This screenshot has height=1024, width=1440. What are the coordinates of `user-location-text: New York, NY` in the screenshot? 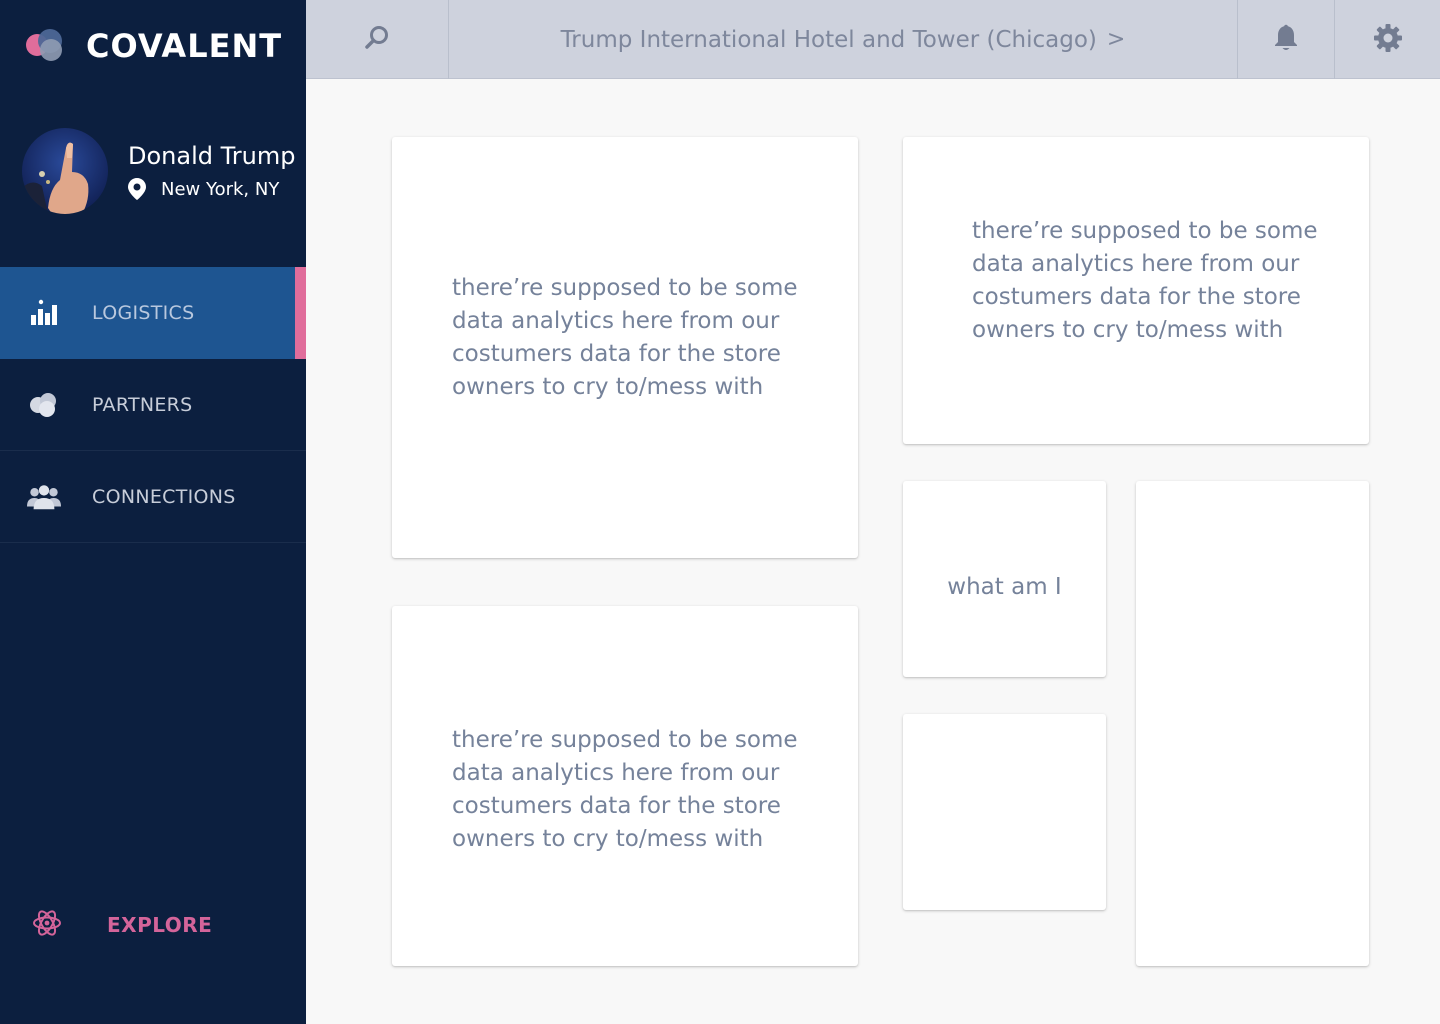 It's located at (220, 189).